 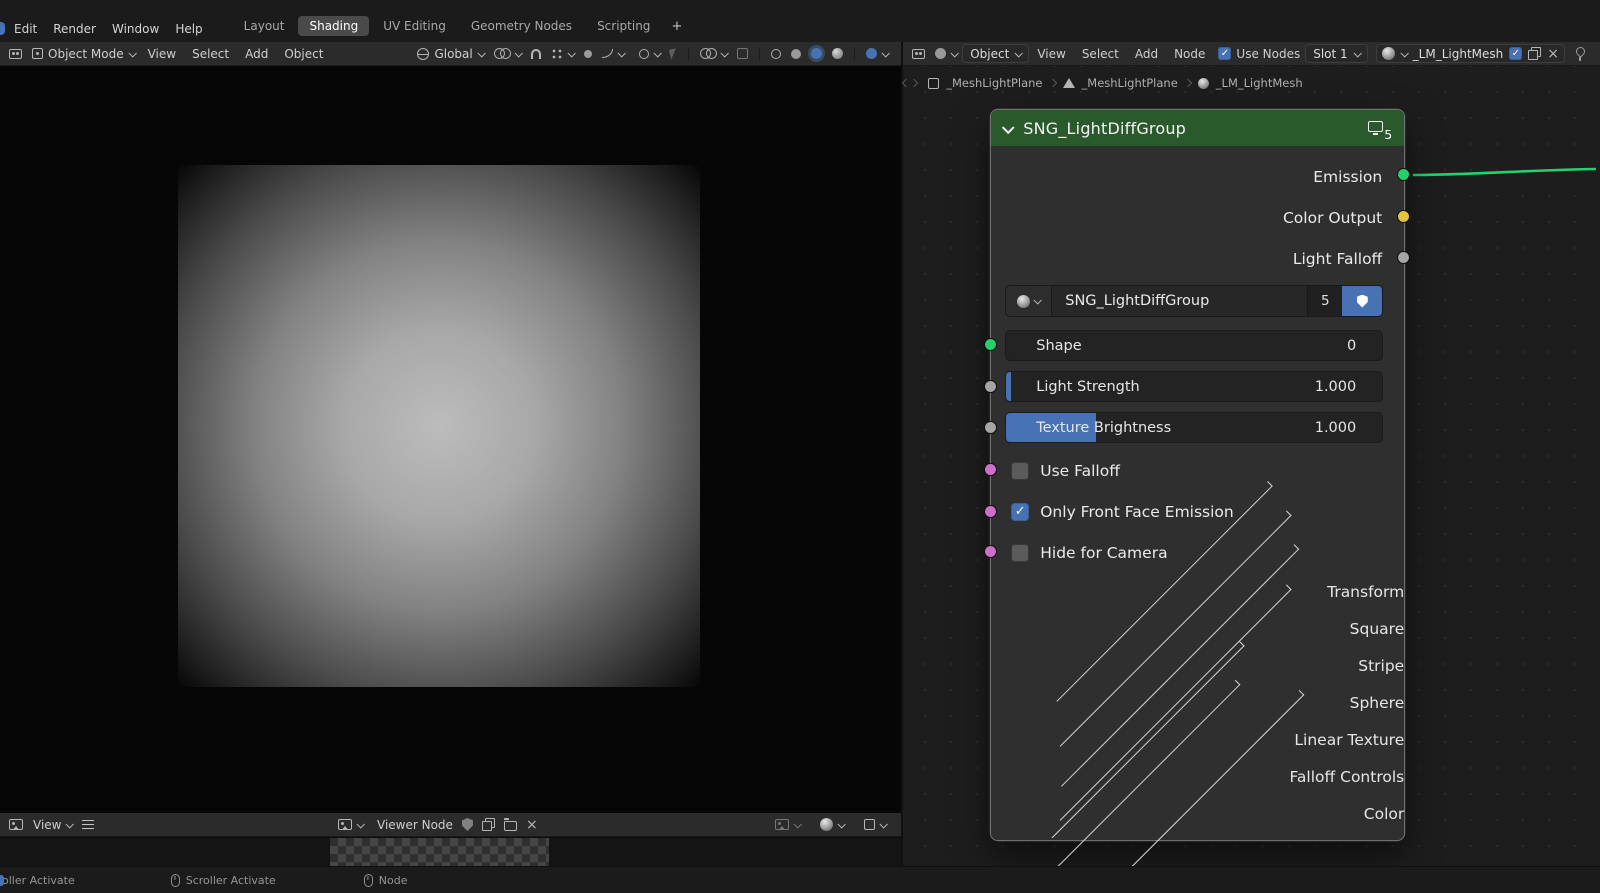 I want to click on transform-orientation-dropdown: Global, so click(x=451, y=54).